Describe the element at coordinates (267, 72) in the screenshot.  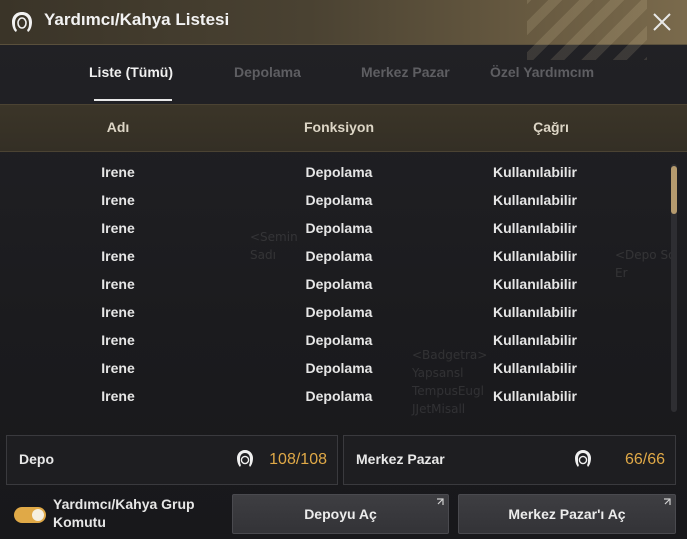
I see `tab-storage: Depolama` at that location.